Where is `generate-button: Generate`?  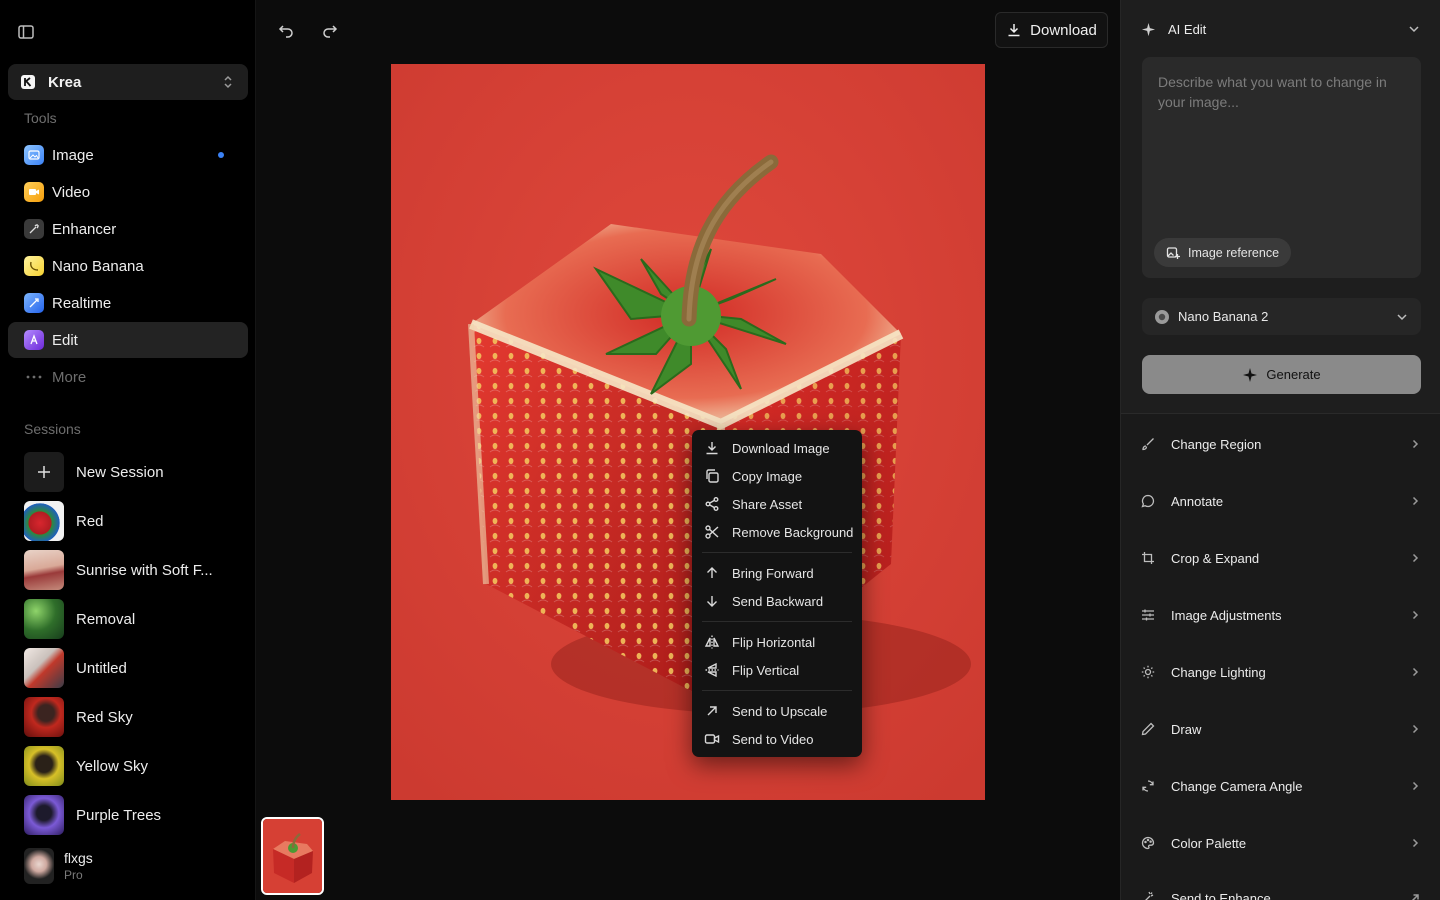 generate-button: Generate is located at coordinates (1281, 374).